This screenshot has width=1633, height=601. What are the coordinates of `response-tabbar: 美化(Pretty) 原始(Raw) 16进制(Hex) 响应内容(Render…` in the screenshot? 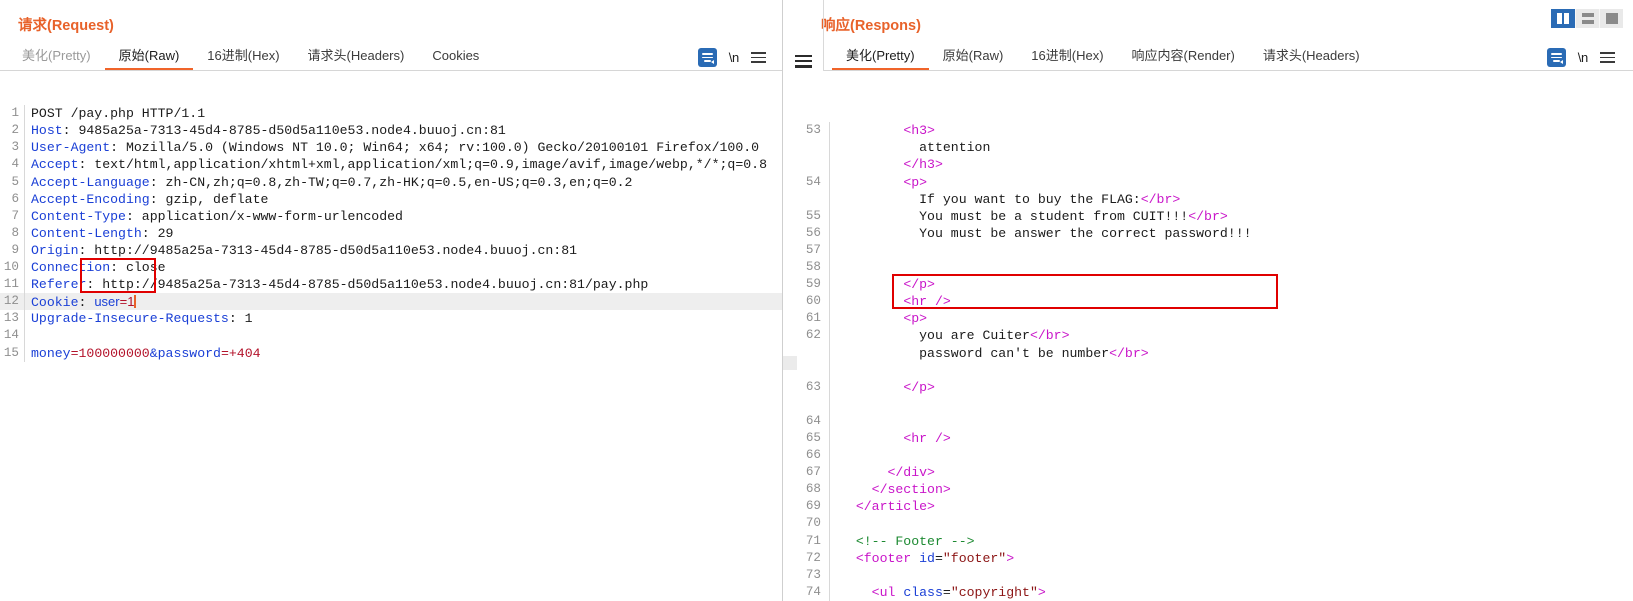 It's located at (1228, 57).